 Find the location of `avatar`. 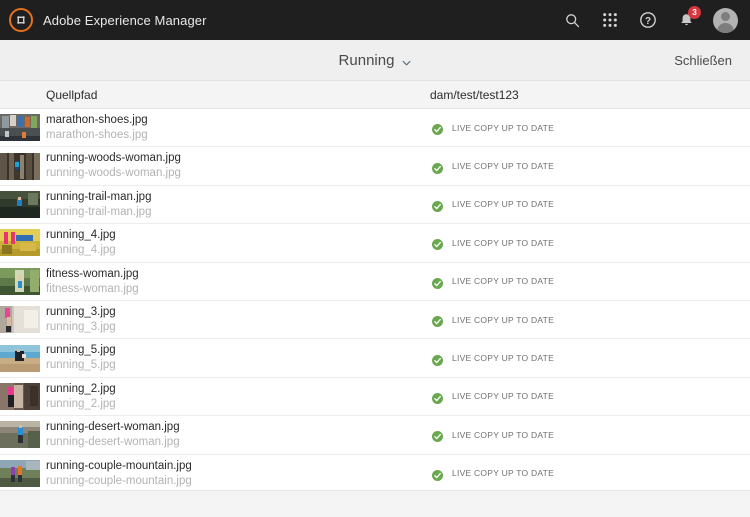

avatar is located at coordinates (725, 20).